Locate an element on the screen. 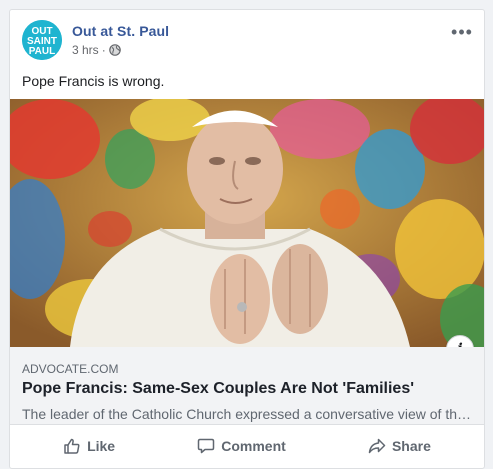  avatar-text-3: PAUL is located at coordinates (42, 51).